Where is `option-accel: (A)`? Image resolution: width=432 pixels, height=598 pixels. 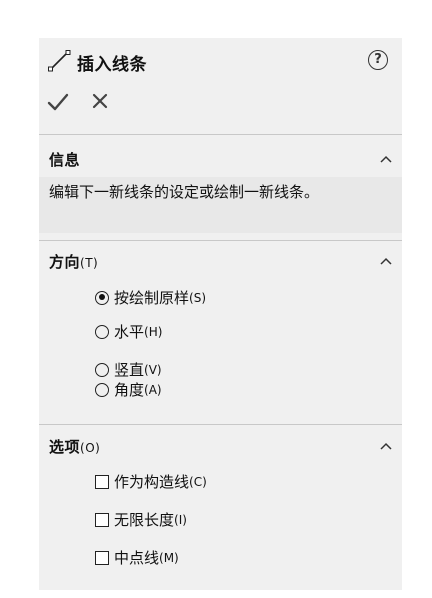
option-accel: (A) is located at coordinates (153, 389).